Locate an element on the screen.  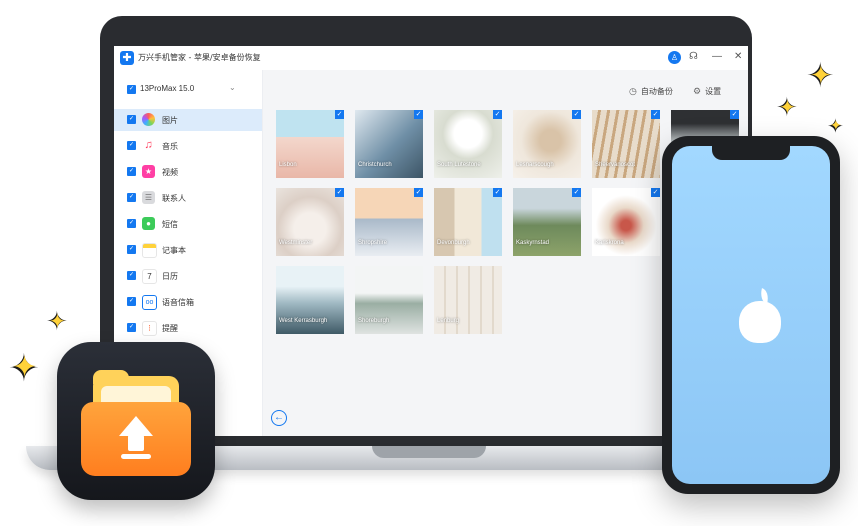
photo-thumbnail: Karlskrona ✓ is located at coordinates (626, 222).